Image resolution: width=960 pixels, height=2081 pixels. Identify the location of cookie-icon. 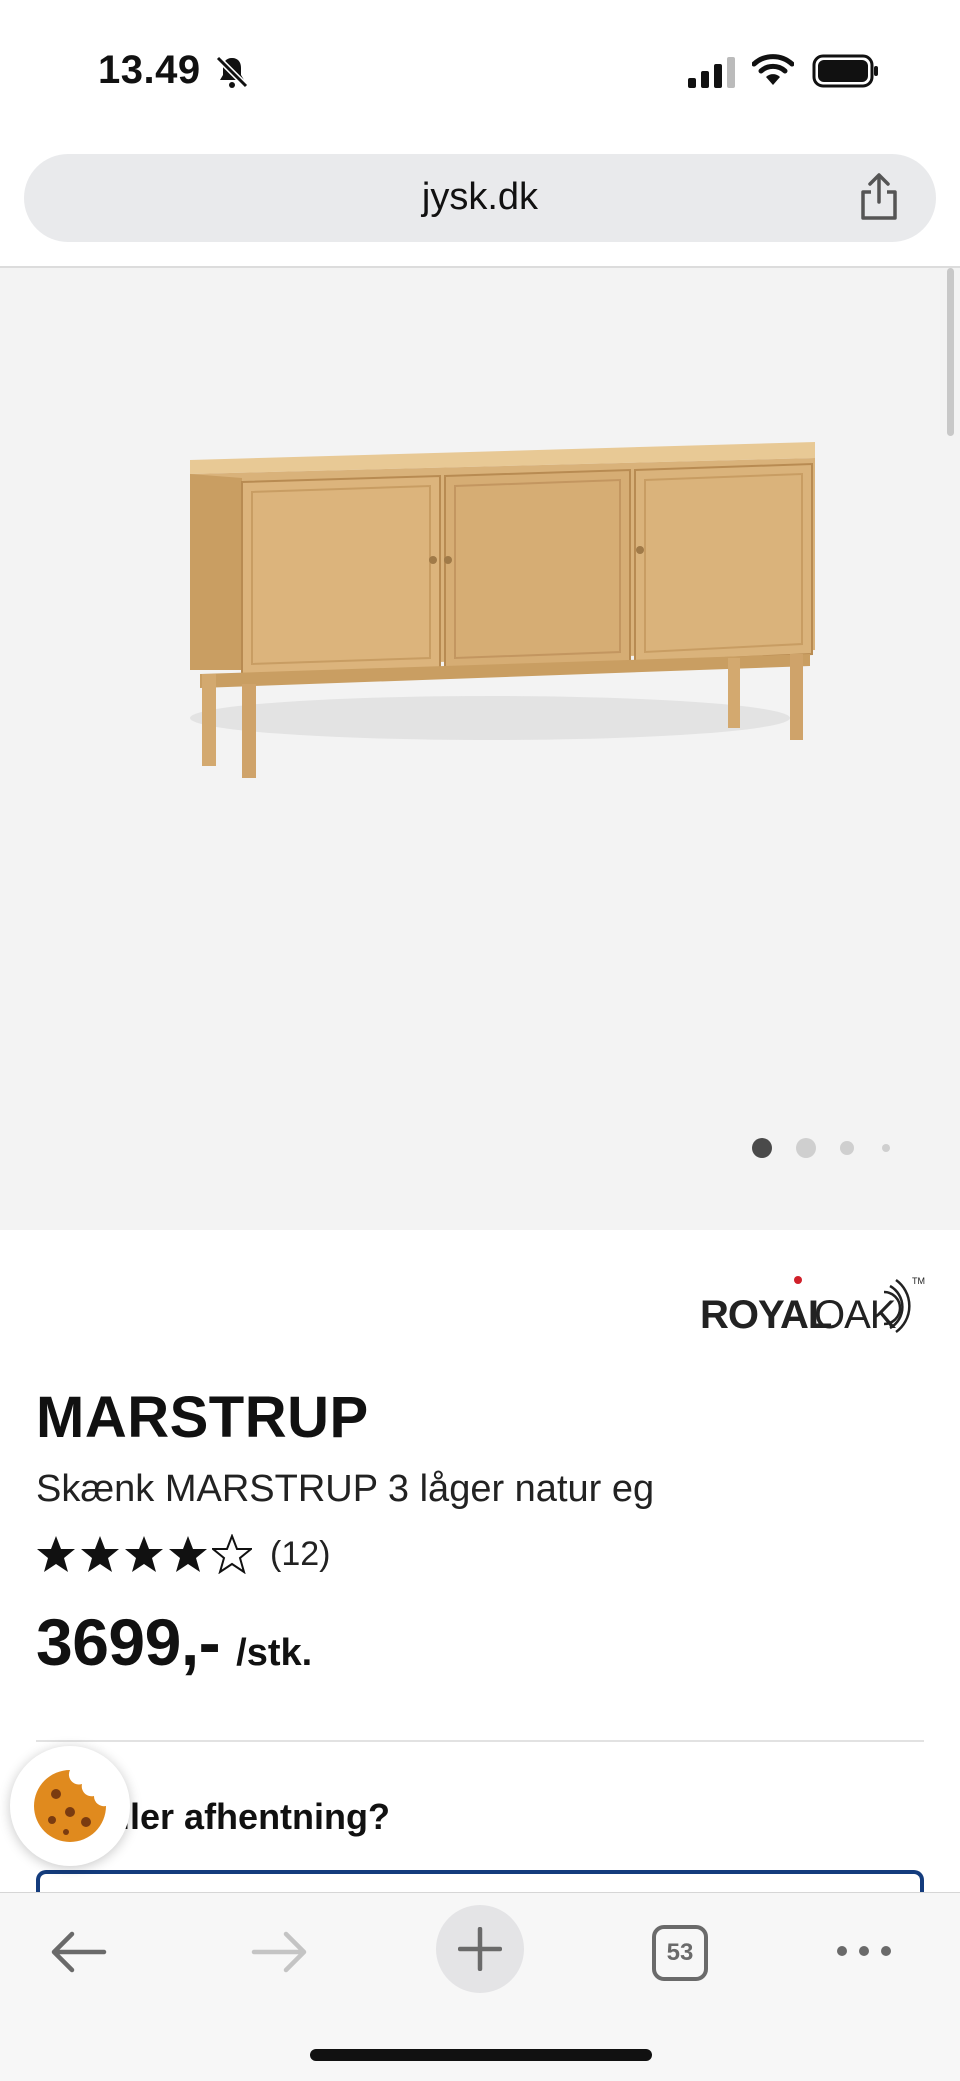
(70, 1806).